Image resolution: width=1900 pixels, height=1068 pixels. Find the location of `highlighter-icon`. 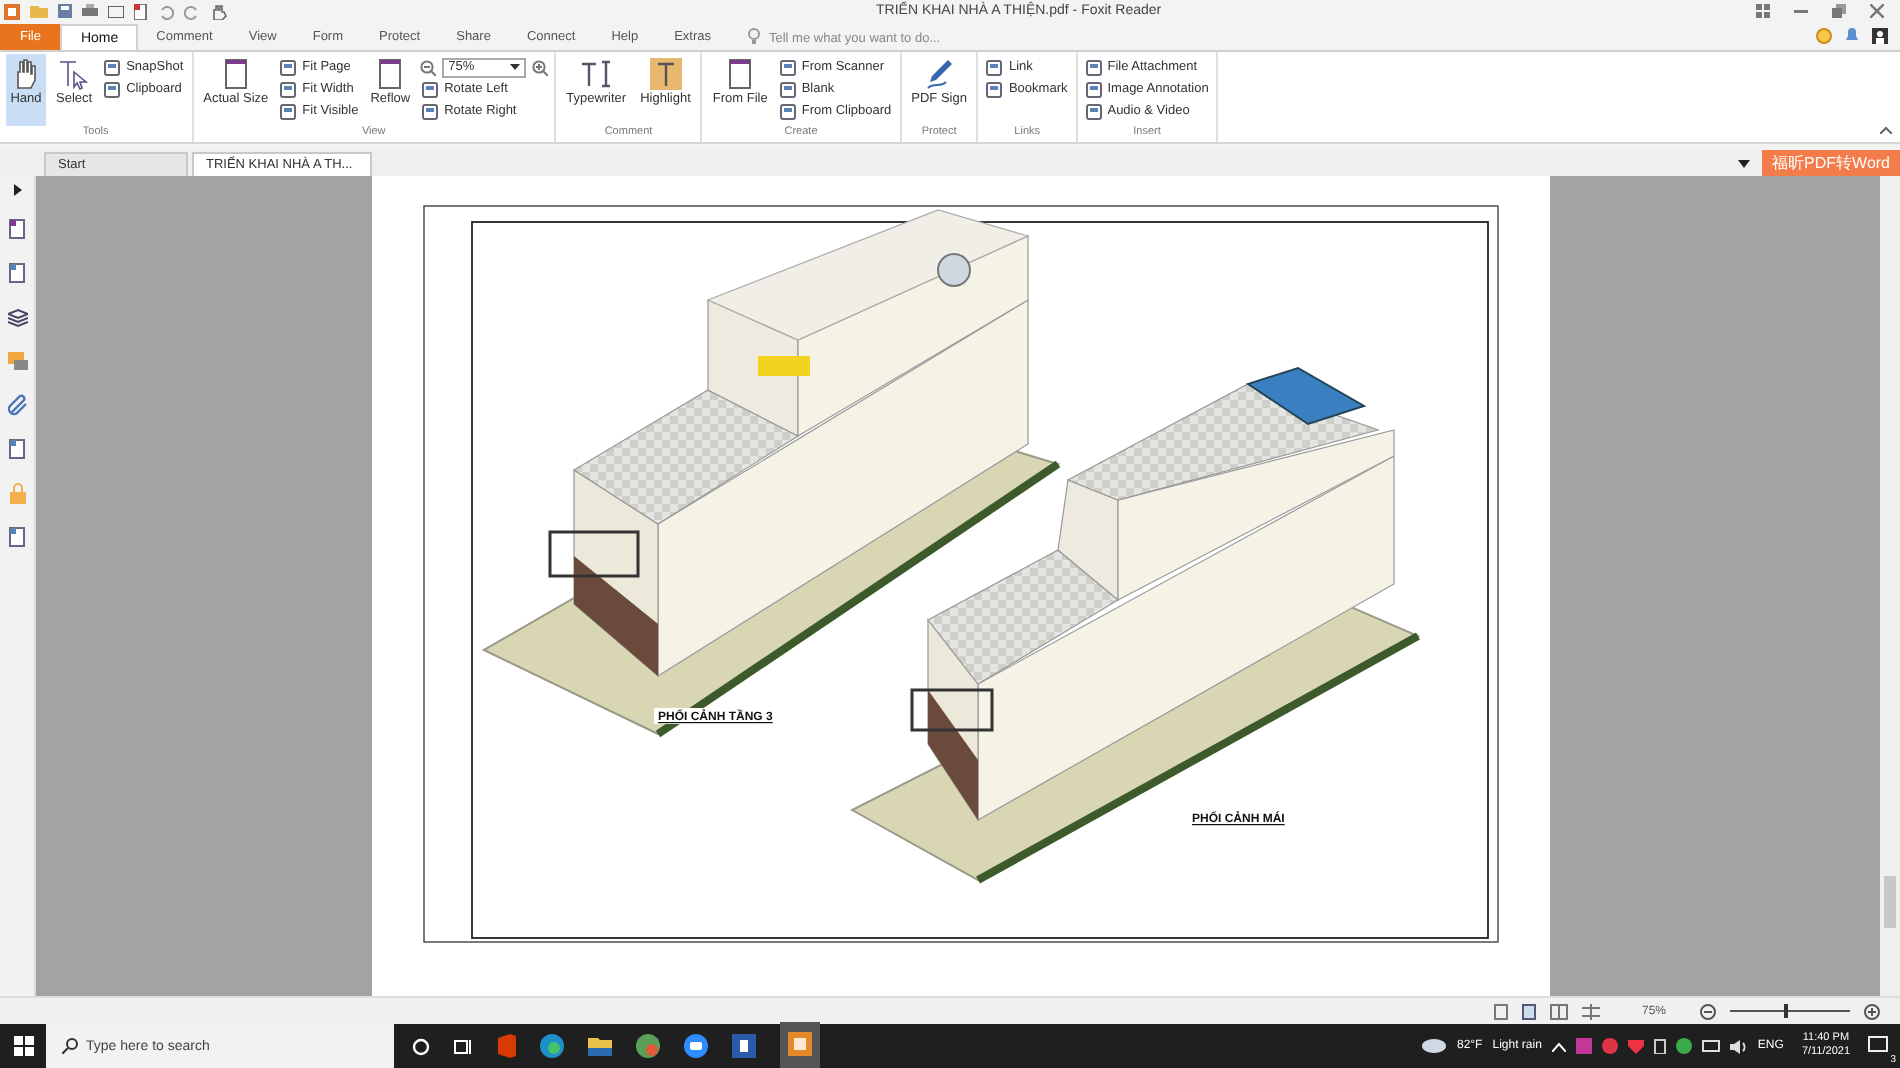

highlighter-icon is located at coordinates (665, 74).